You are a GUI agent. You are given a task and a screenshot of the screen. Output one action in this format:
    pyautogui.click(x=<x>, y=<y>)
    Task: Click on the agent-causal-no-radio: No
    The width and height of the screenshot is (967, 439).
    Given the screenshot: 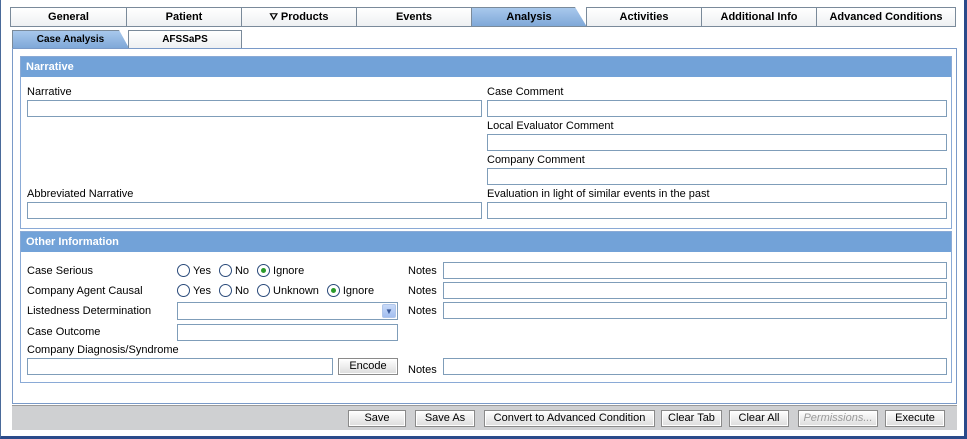 What is the action you would take?
    pyautogui.click(x=234, y=290)
    